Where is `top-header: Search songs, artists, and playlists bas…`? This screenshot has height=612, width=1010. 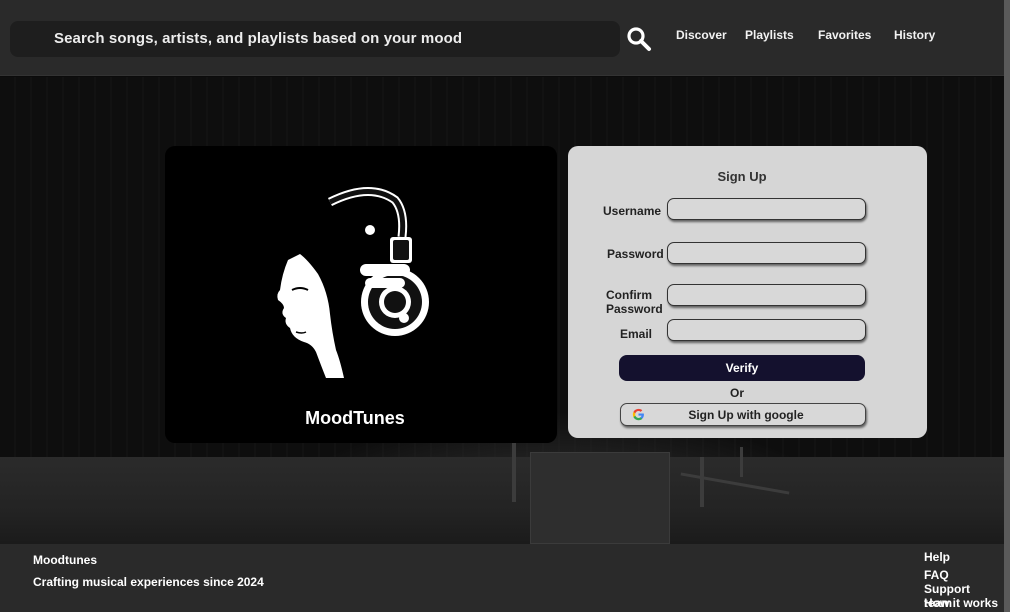
top-header: Search songs, artists, and playlists bas… is located at coordinates (502, 38).